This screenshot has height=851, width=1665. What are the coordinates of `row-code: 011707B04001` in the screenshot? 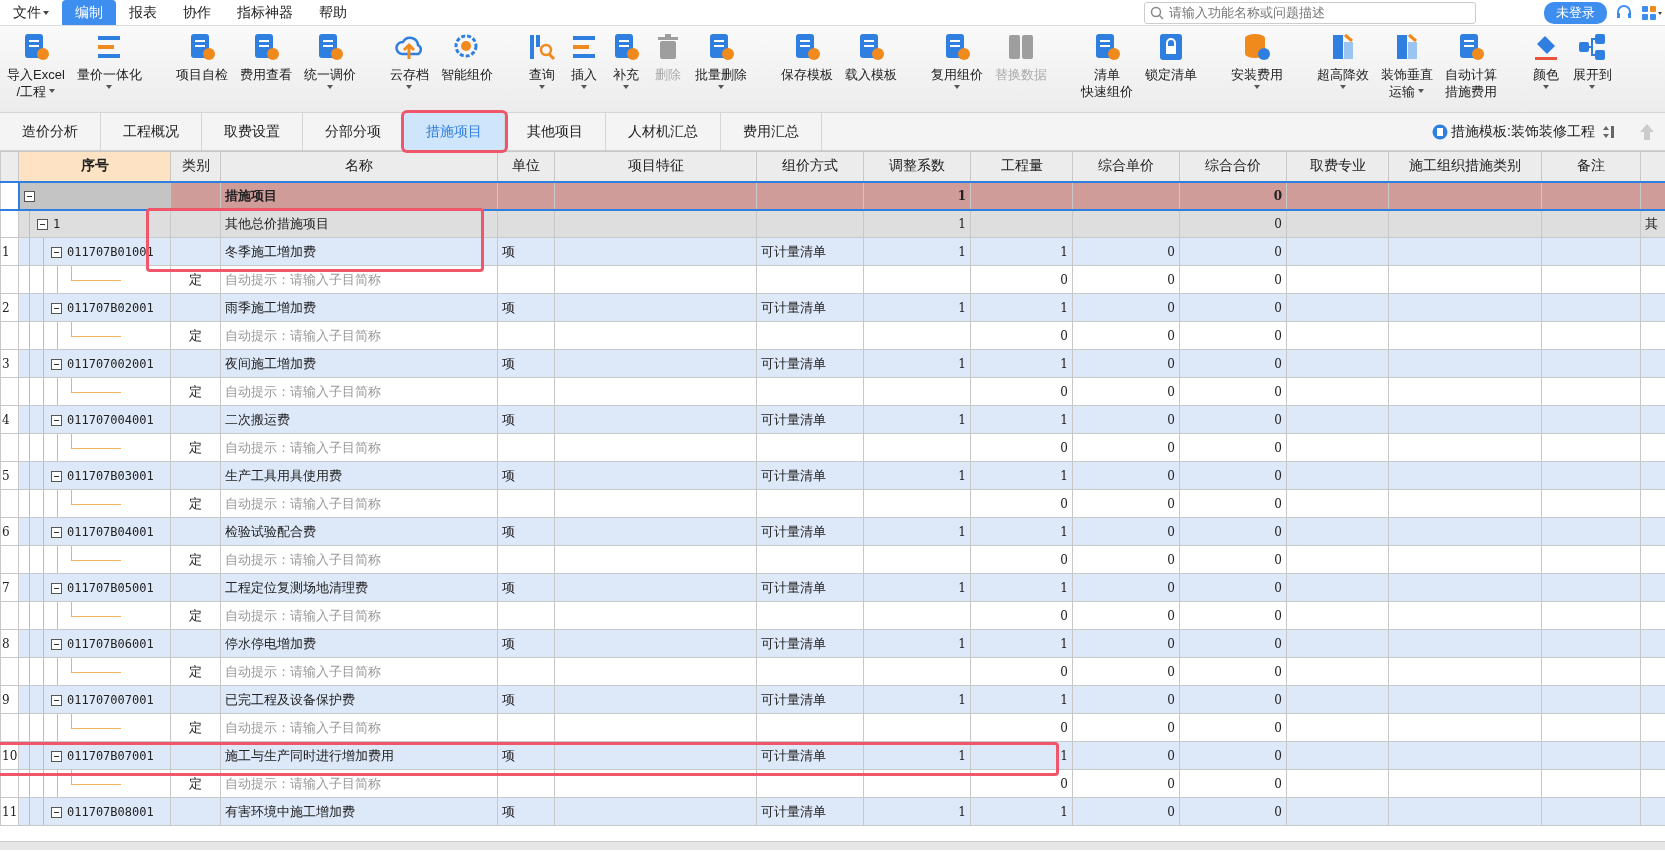 It's located at (110, 531).